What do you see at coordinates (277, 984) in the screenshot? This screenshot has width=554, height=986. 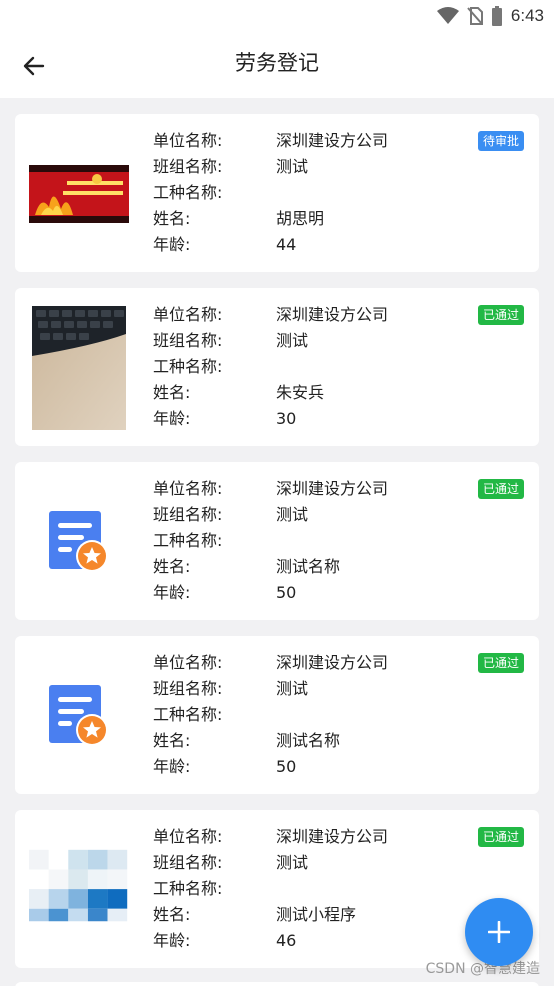 I see `record-card` at bounding box center [277, 984].